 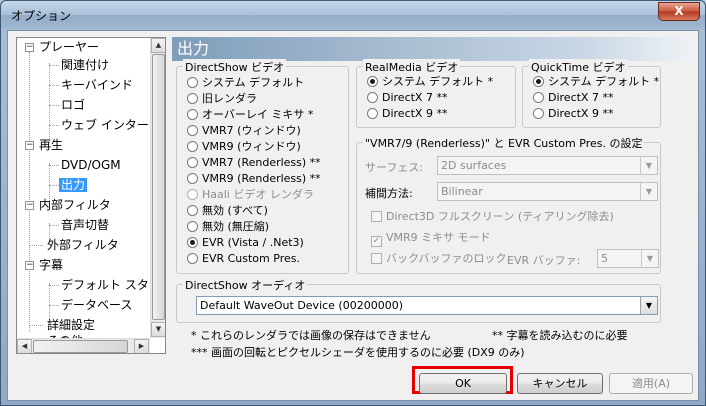 What do you see at coordinates (560, 335) in the screenshot?
I see `note-subtitles: ** 字幕を読み込むのに必要` at bounding box center [560, 335].